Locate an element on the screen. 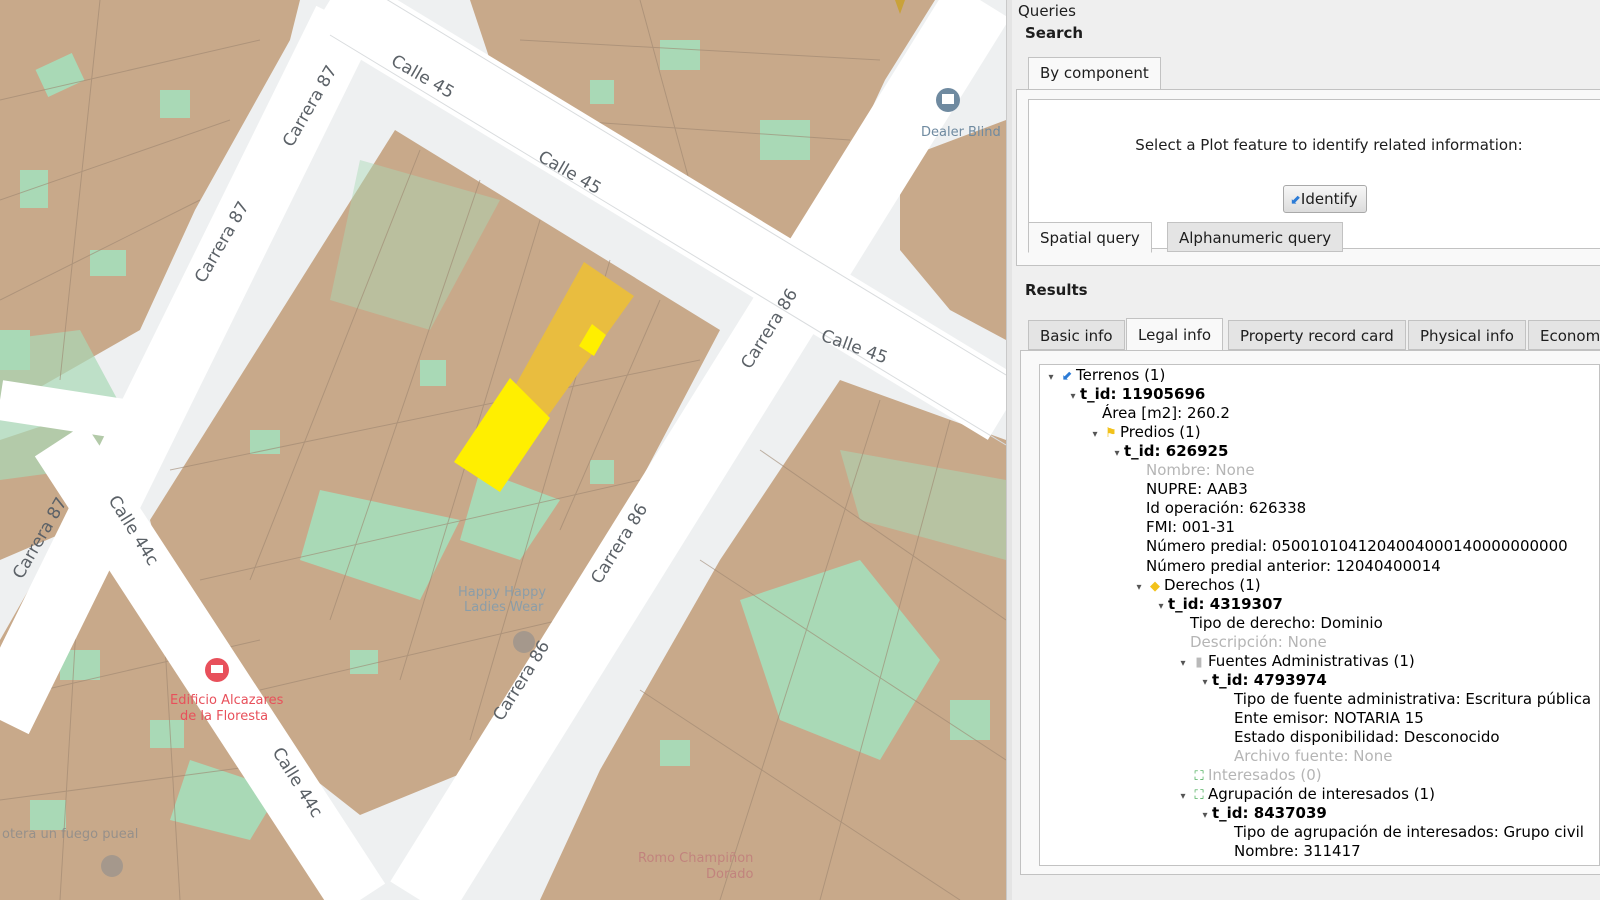 This screenshot has width=1600, height=900. tree-row-label: Número predial anterior: 12040400014 is located at coordinates (1293, 565).